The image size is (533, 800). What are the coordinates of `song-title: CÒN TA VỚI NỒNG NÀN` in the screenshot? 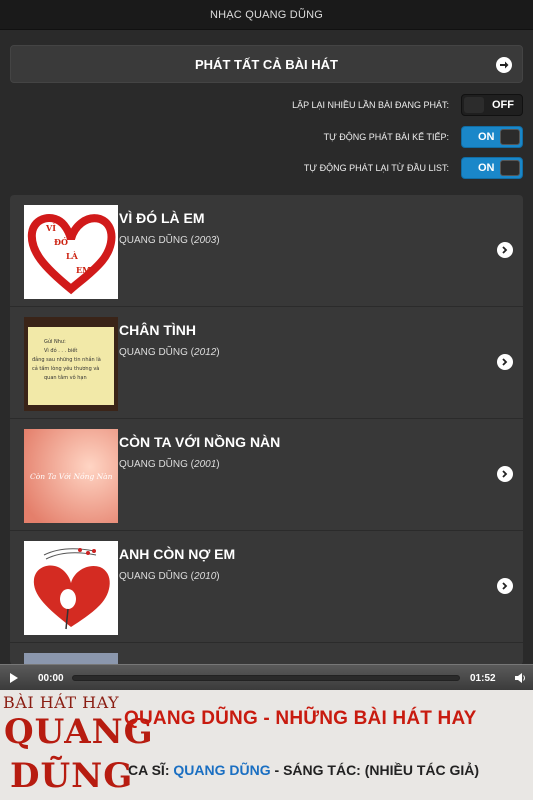 It's located at (200, 442).